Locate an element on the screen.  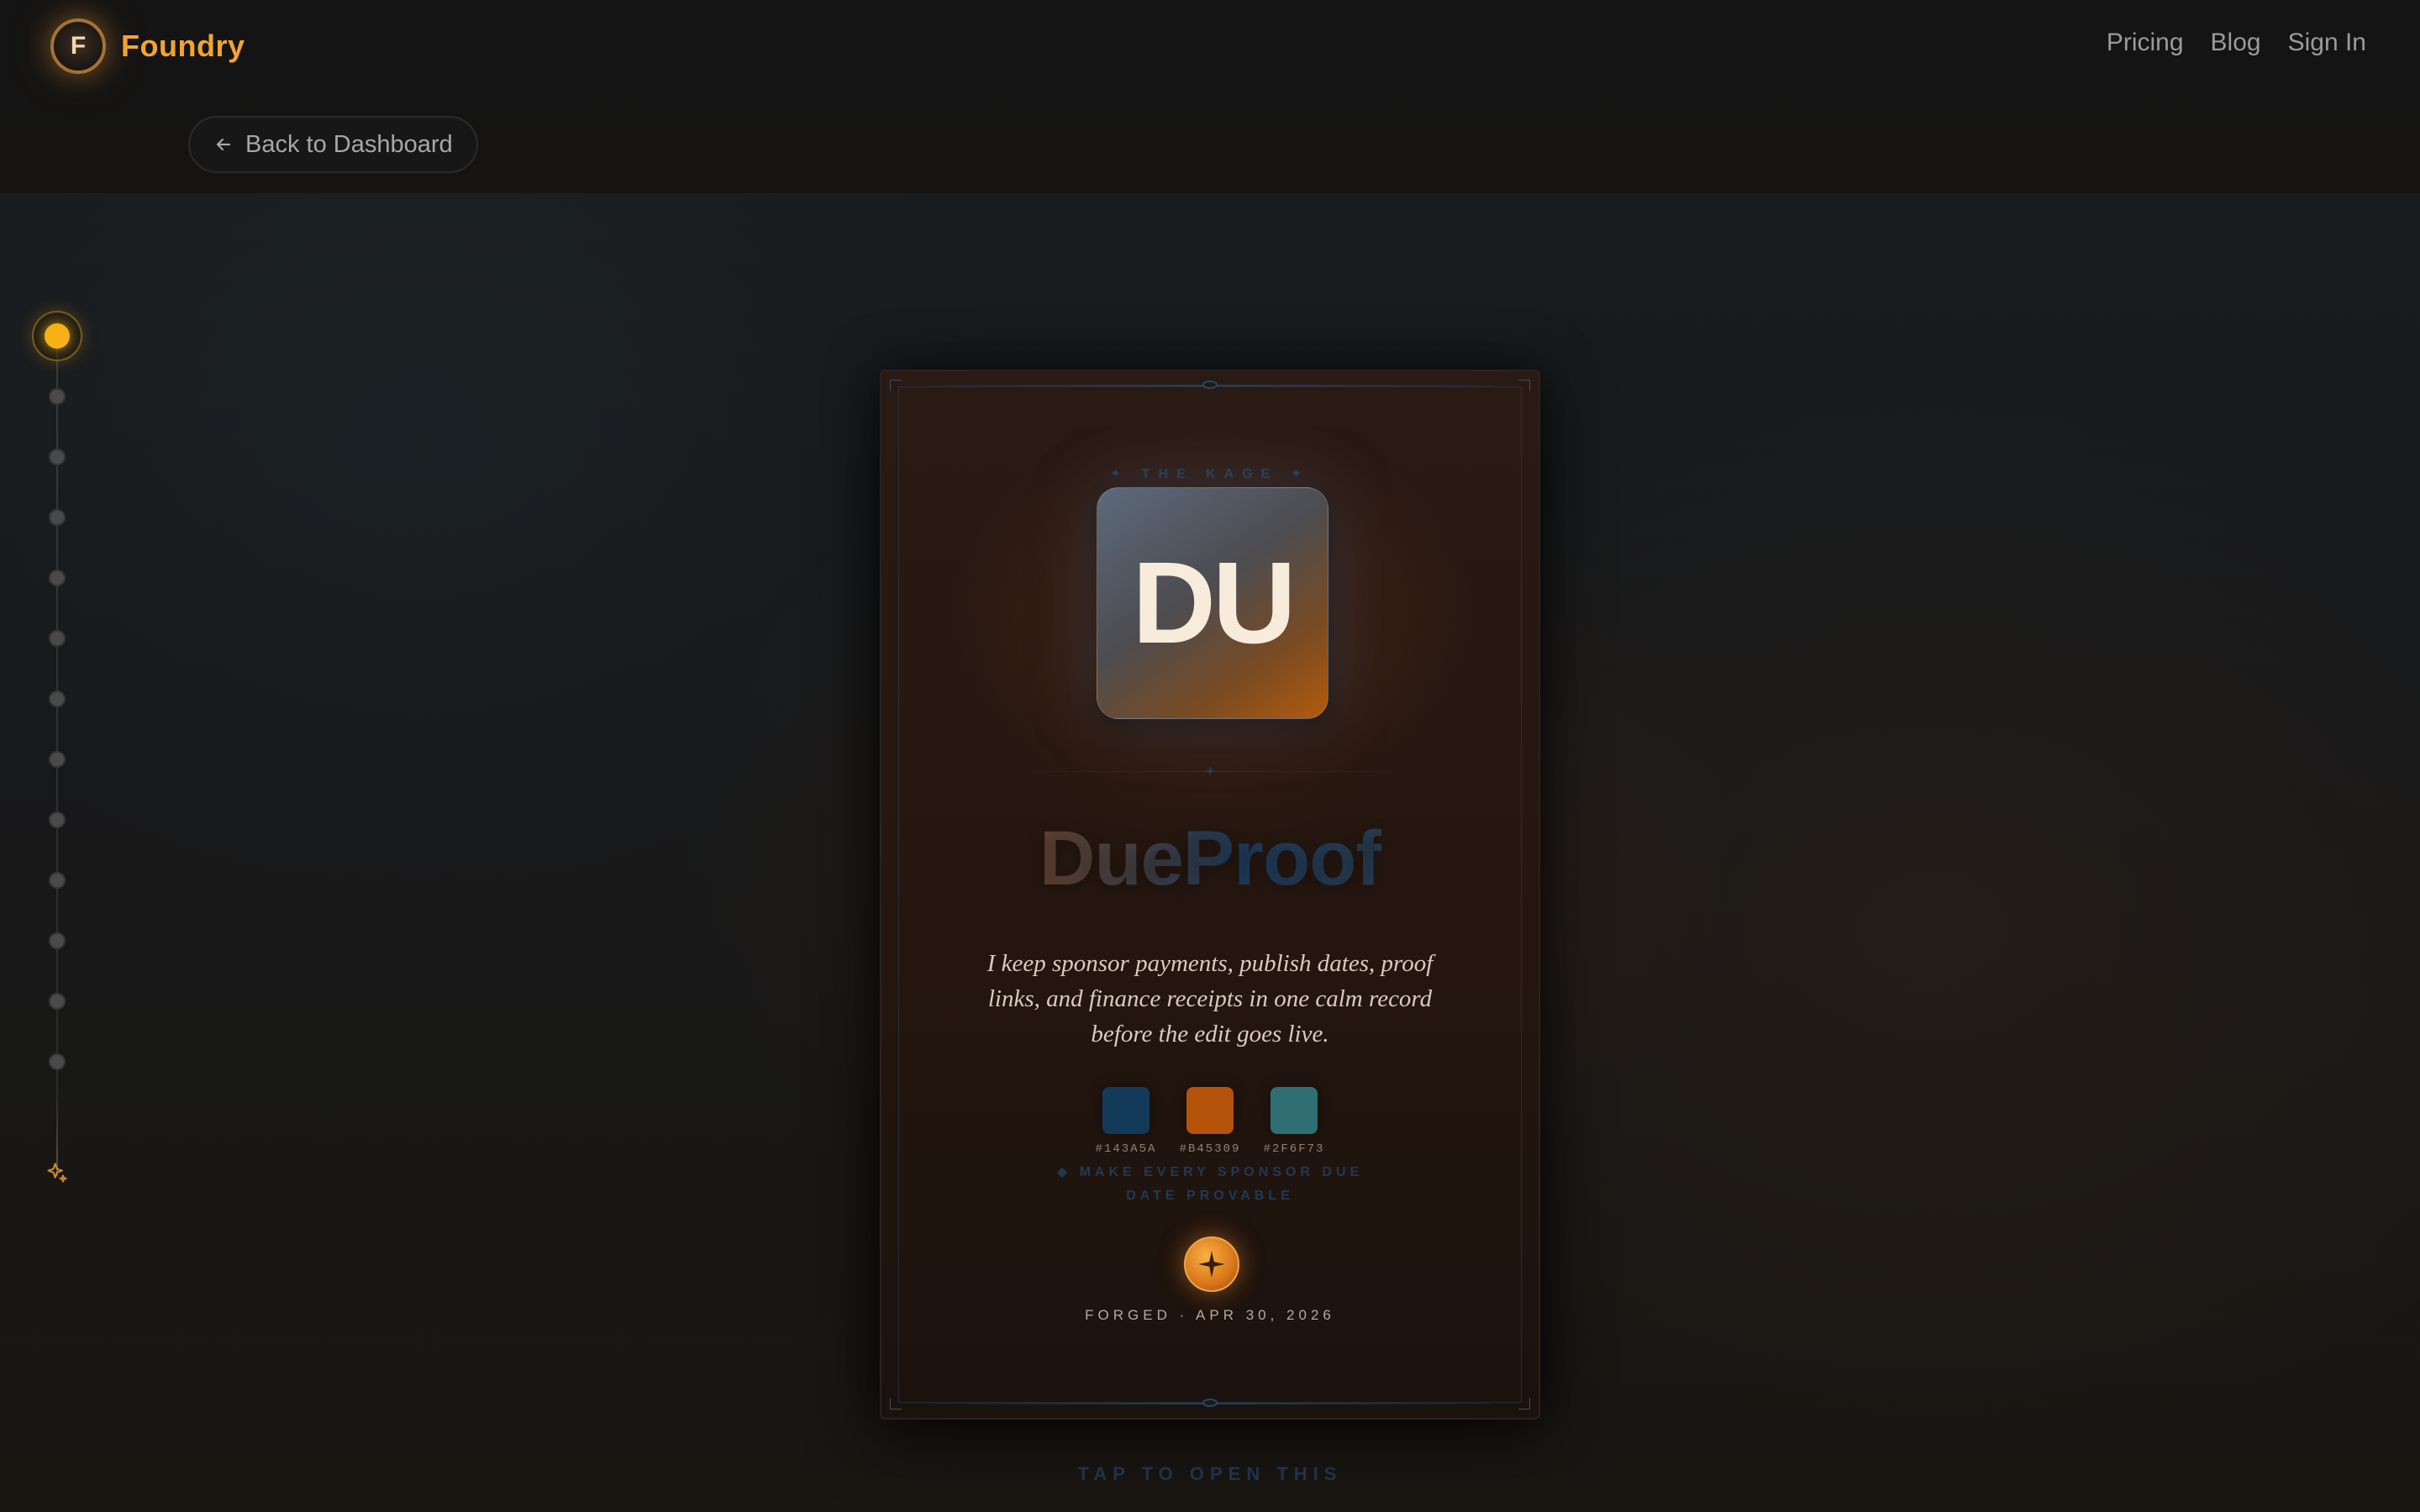
swatch-item: #143A5A is located at coordinates (1125, 1121).